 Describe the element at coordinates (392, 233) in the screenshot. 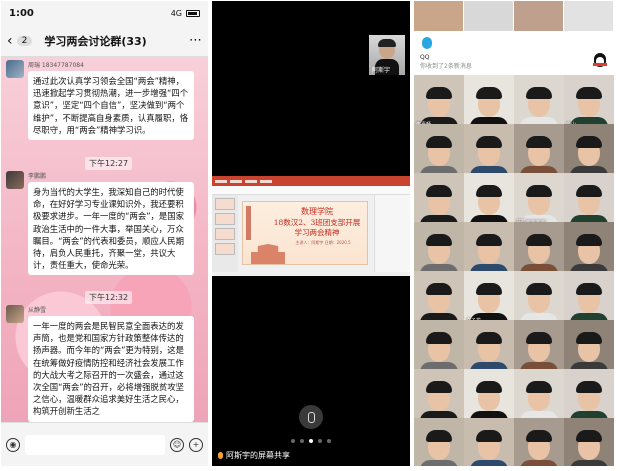

I see `ppt-side-pane` at that location.